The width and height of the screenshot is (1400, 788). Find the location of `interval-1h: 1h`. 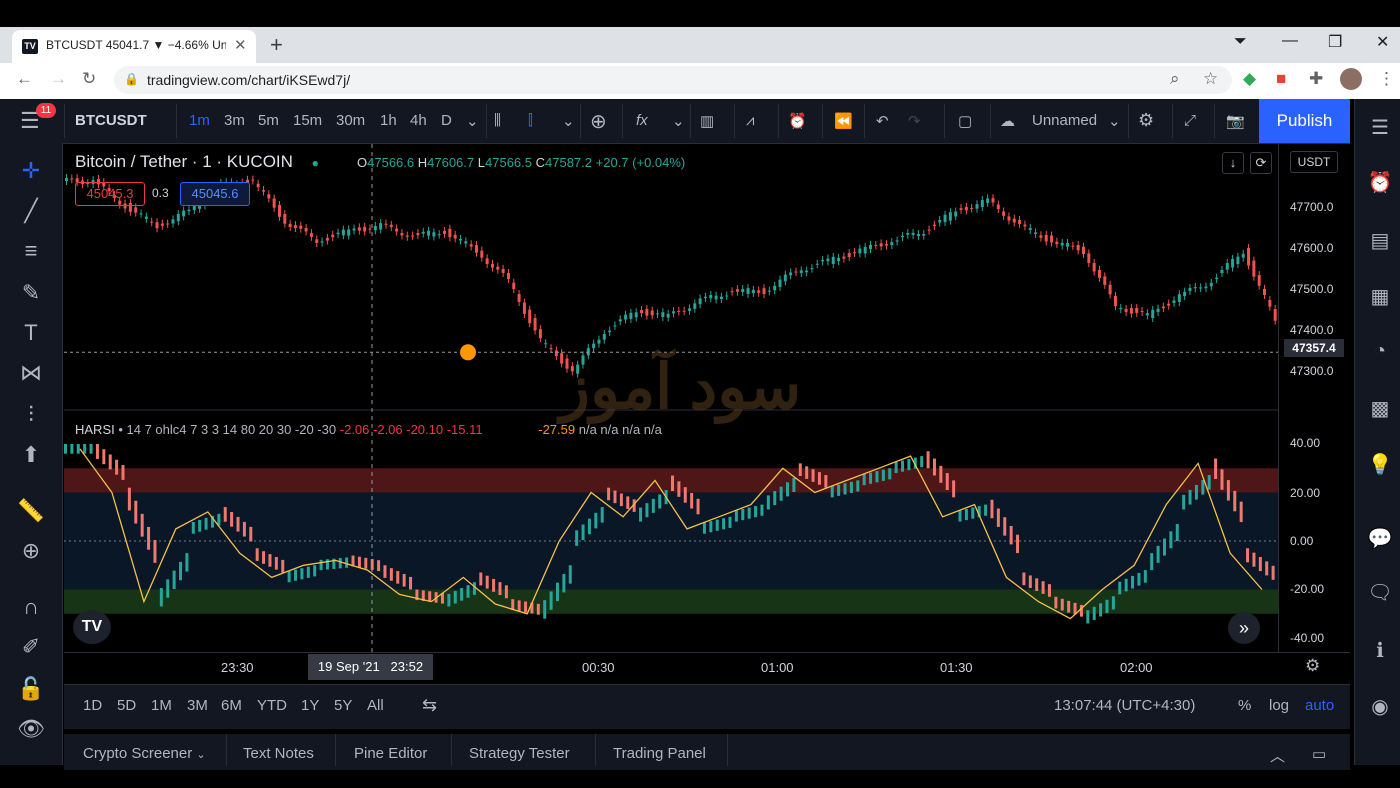

interval-1h: 1h is located at coordinates (388, 120).